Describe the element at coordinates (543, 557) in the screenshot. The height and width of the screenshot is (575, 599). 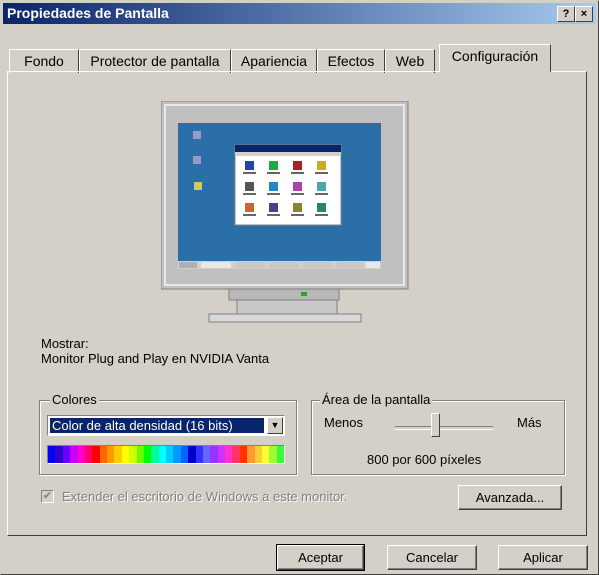
I see `apply-button: Aplicar` at that location.